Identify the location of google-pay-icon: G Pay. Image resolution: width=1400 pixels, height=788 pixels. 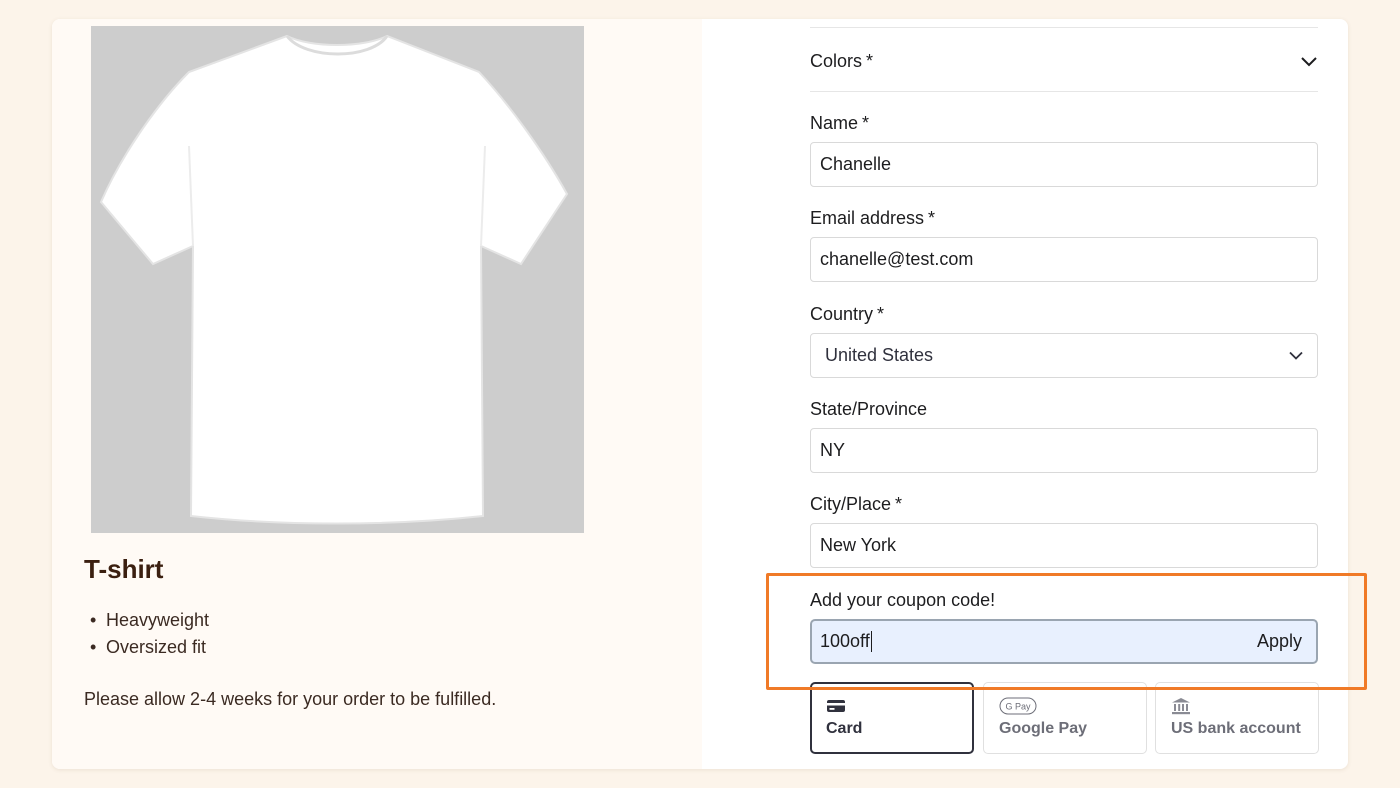
(1018, 706).